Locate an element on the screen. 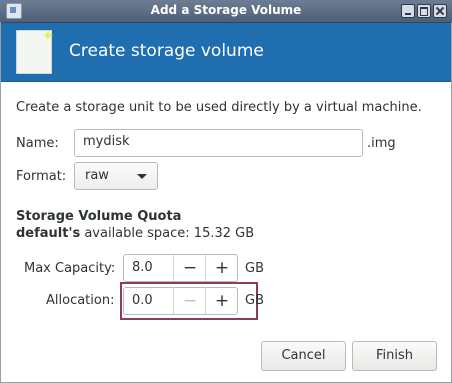  name-suffix: .img is located at coordinates (381, 143).